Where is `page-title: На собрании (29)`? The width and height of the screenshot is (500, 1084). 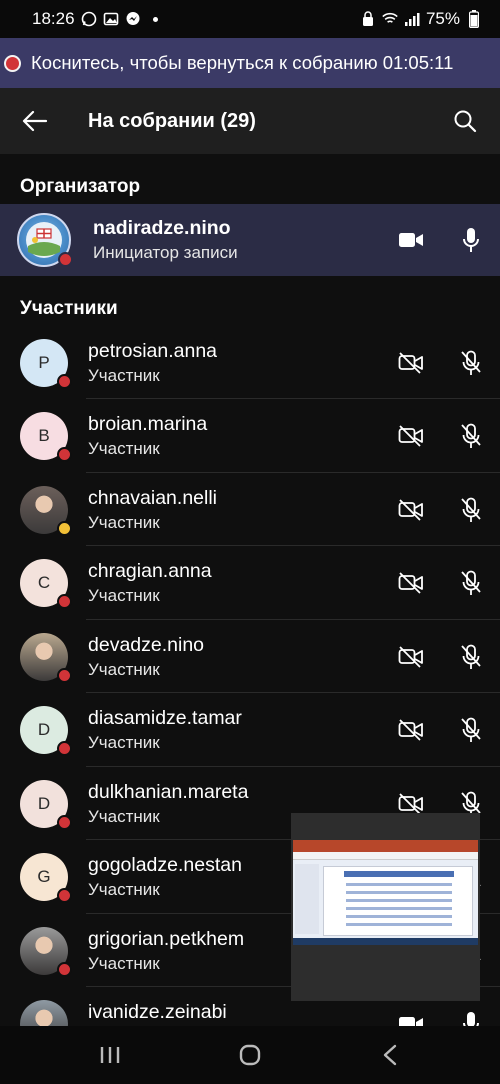
page-title: На собрании (29) is located at coordinates (172, 120).